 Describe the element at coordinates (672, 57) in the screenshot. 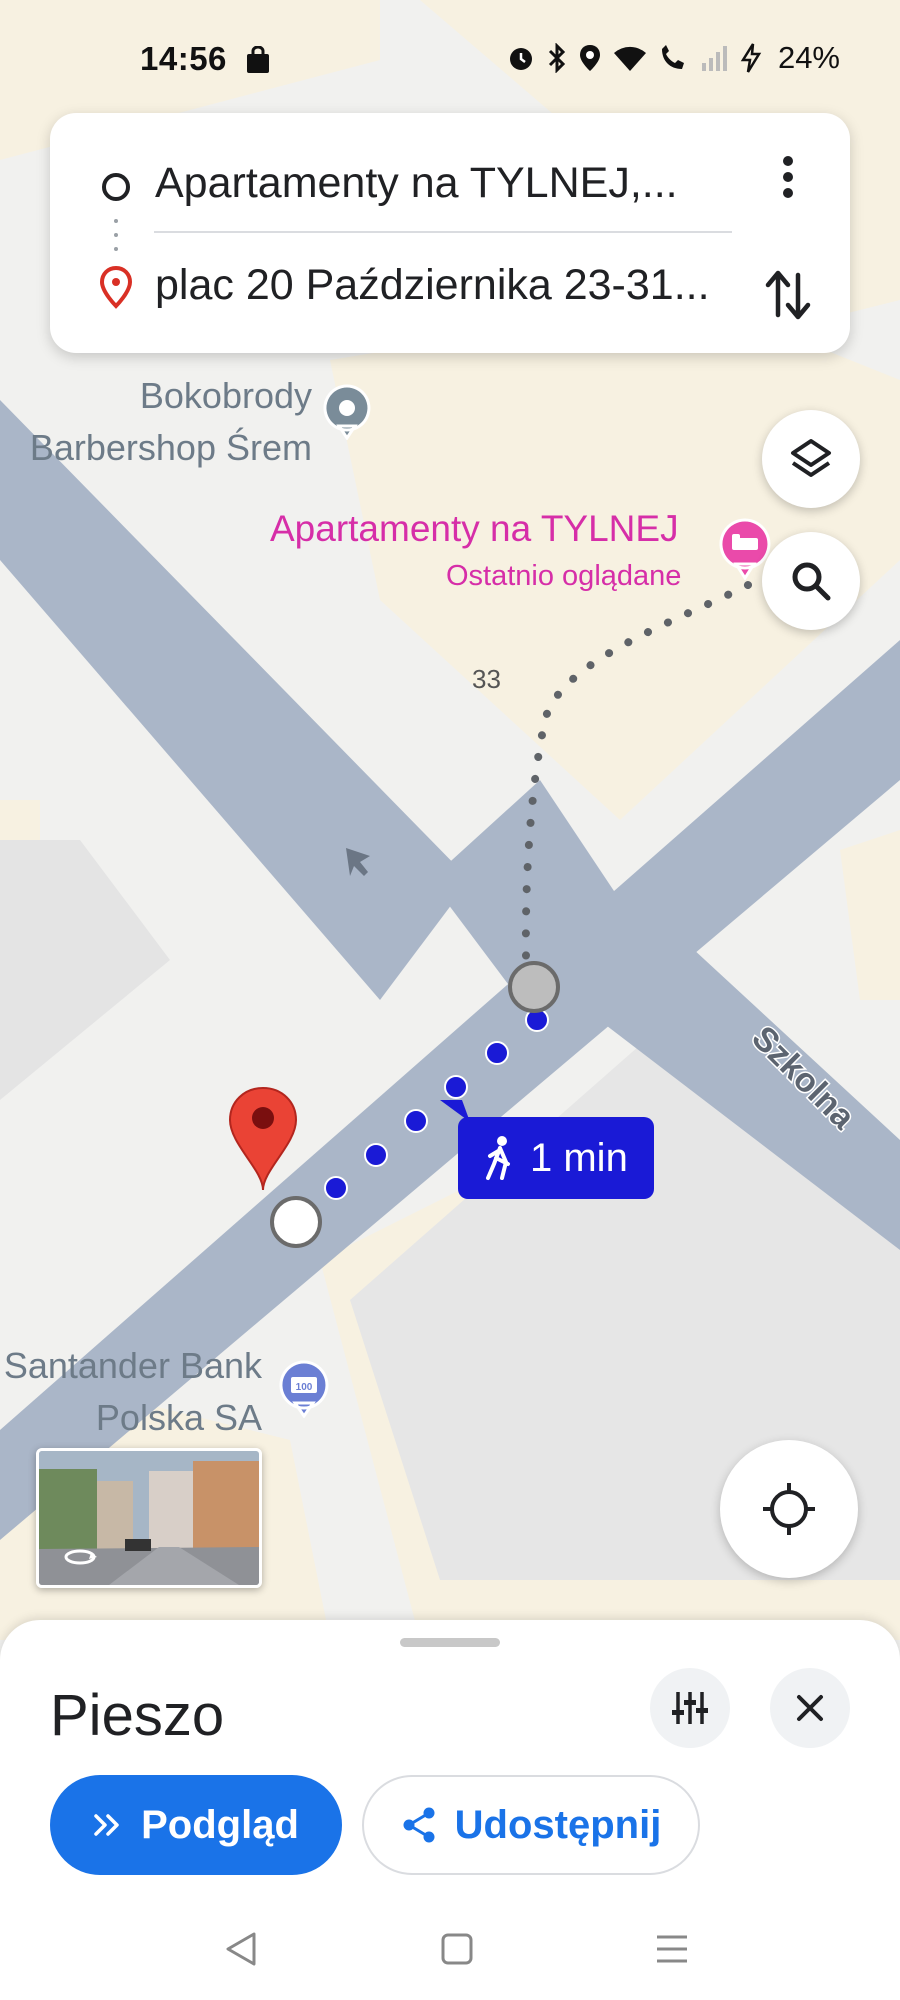

I see `wifi-call-icon` at that location.